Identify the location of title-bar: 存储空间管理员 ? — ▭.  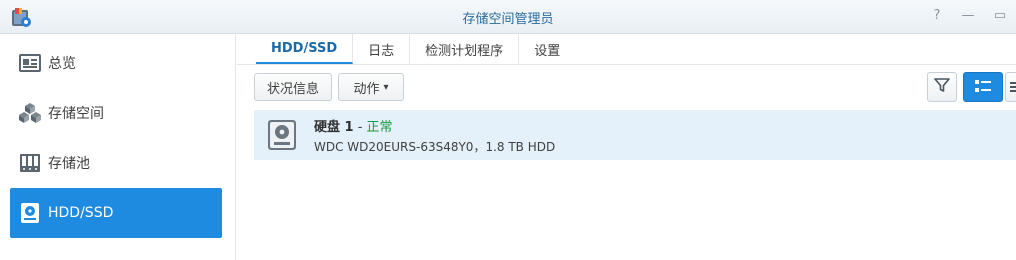
(508, 17).